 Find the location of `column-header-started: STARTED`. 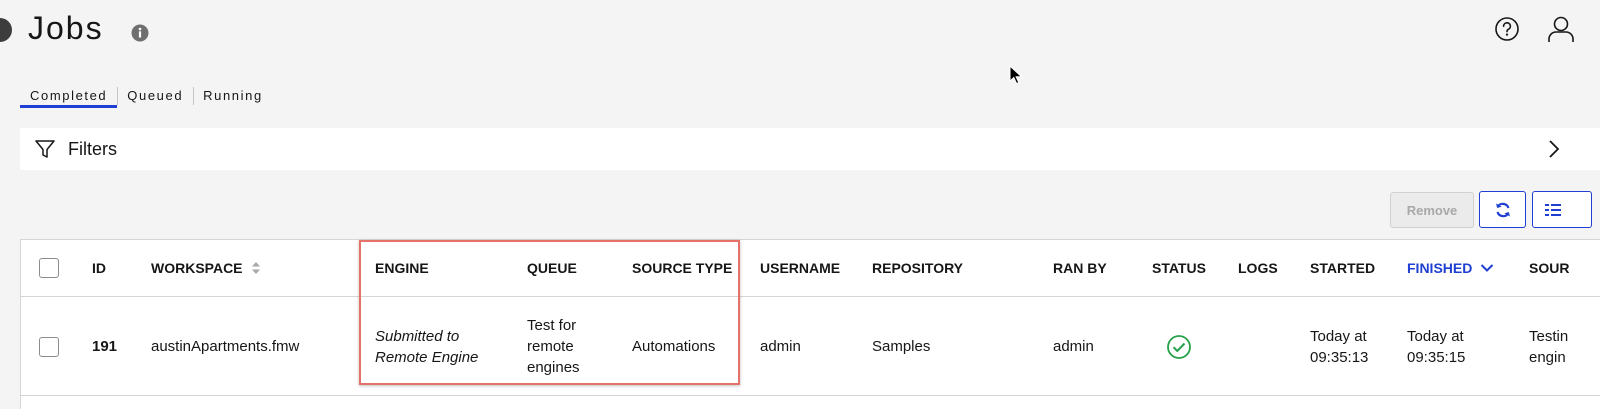

column-header-started: STARTED is located at coordinates (1342, 268).